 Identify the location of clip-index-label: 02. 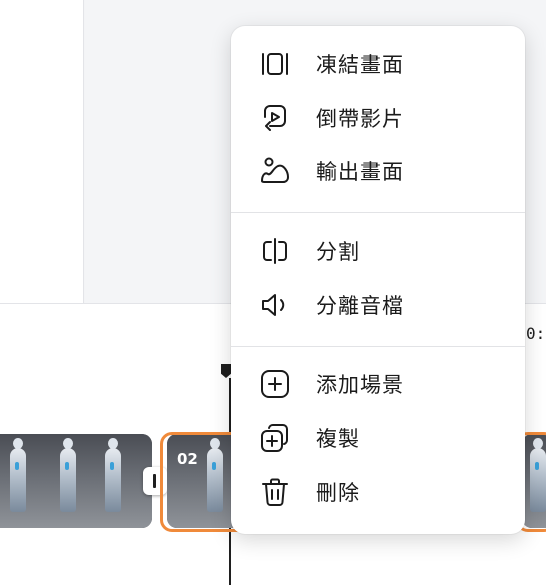
(187, 459).